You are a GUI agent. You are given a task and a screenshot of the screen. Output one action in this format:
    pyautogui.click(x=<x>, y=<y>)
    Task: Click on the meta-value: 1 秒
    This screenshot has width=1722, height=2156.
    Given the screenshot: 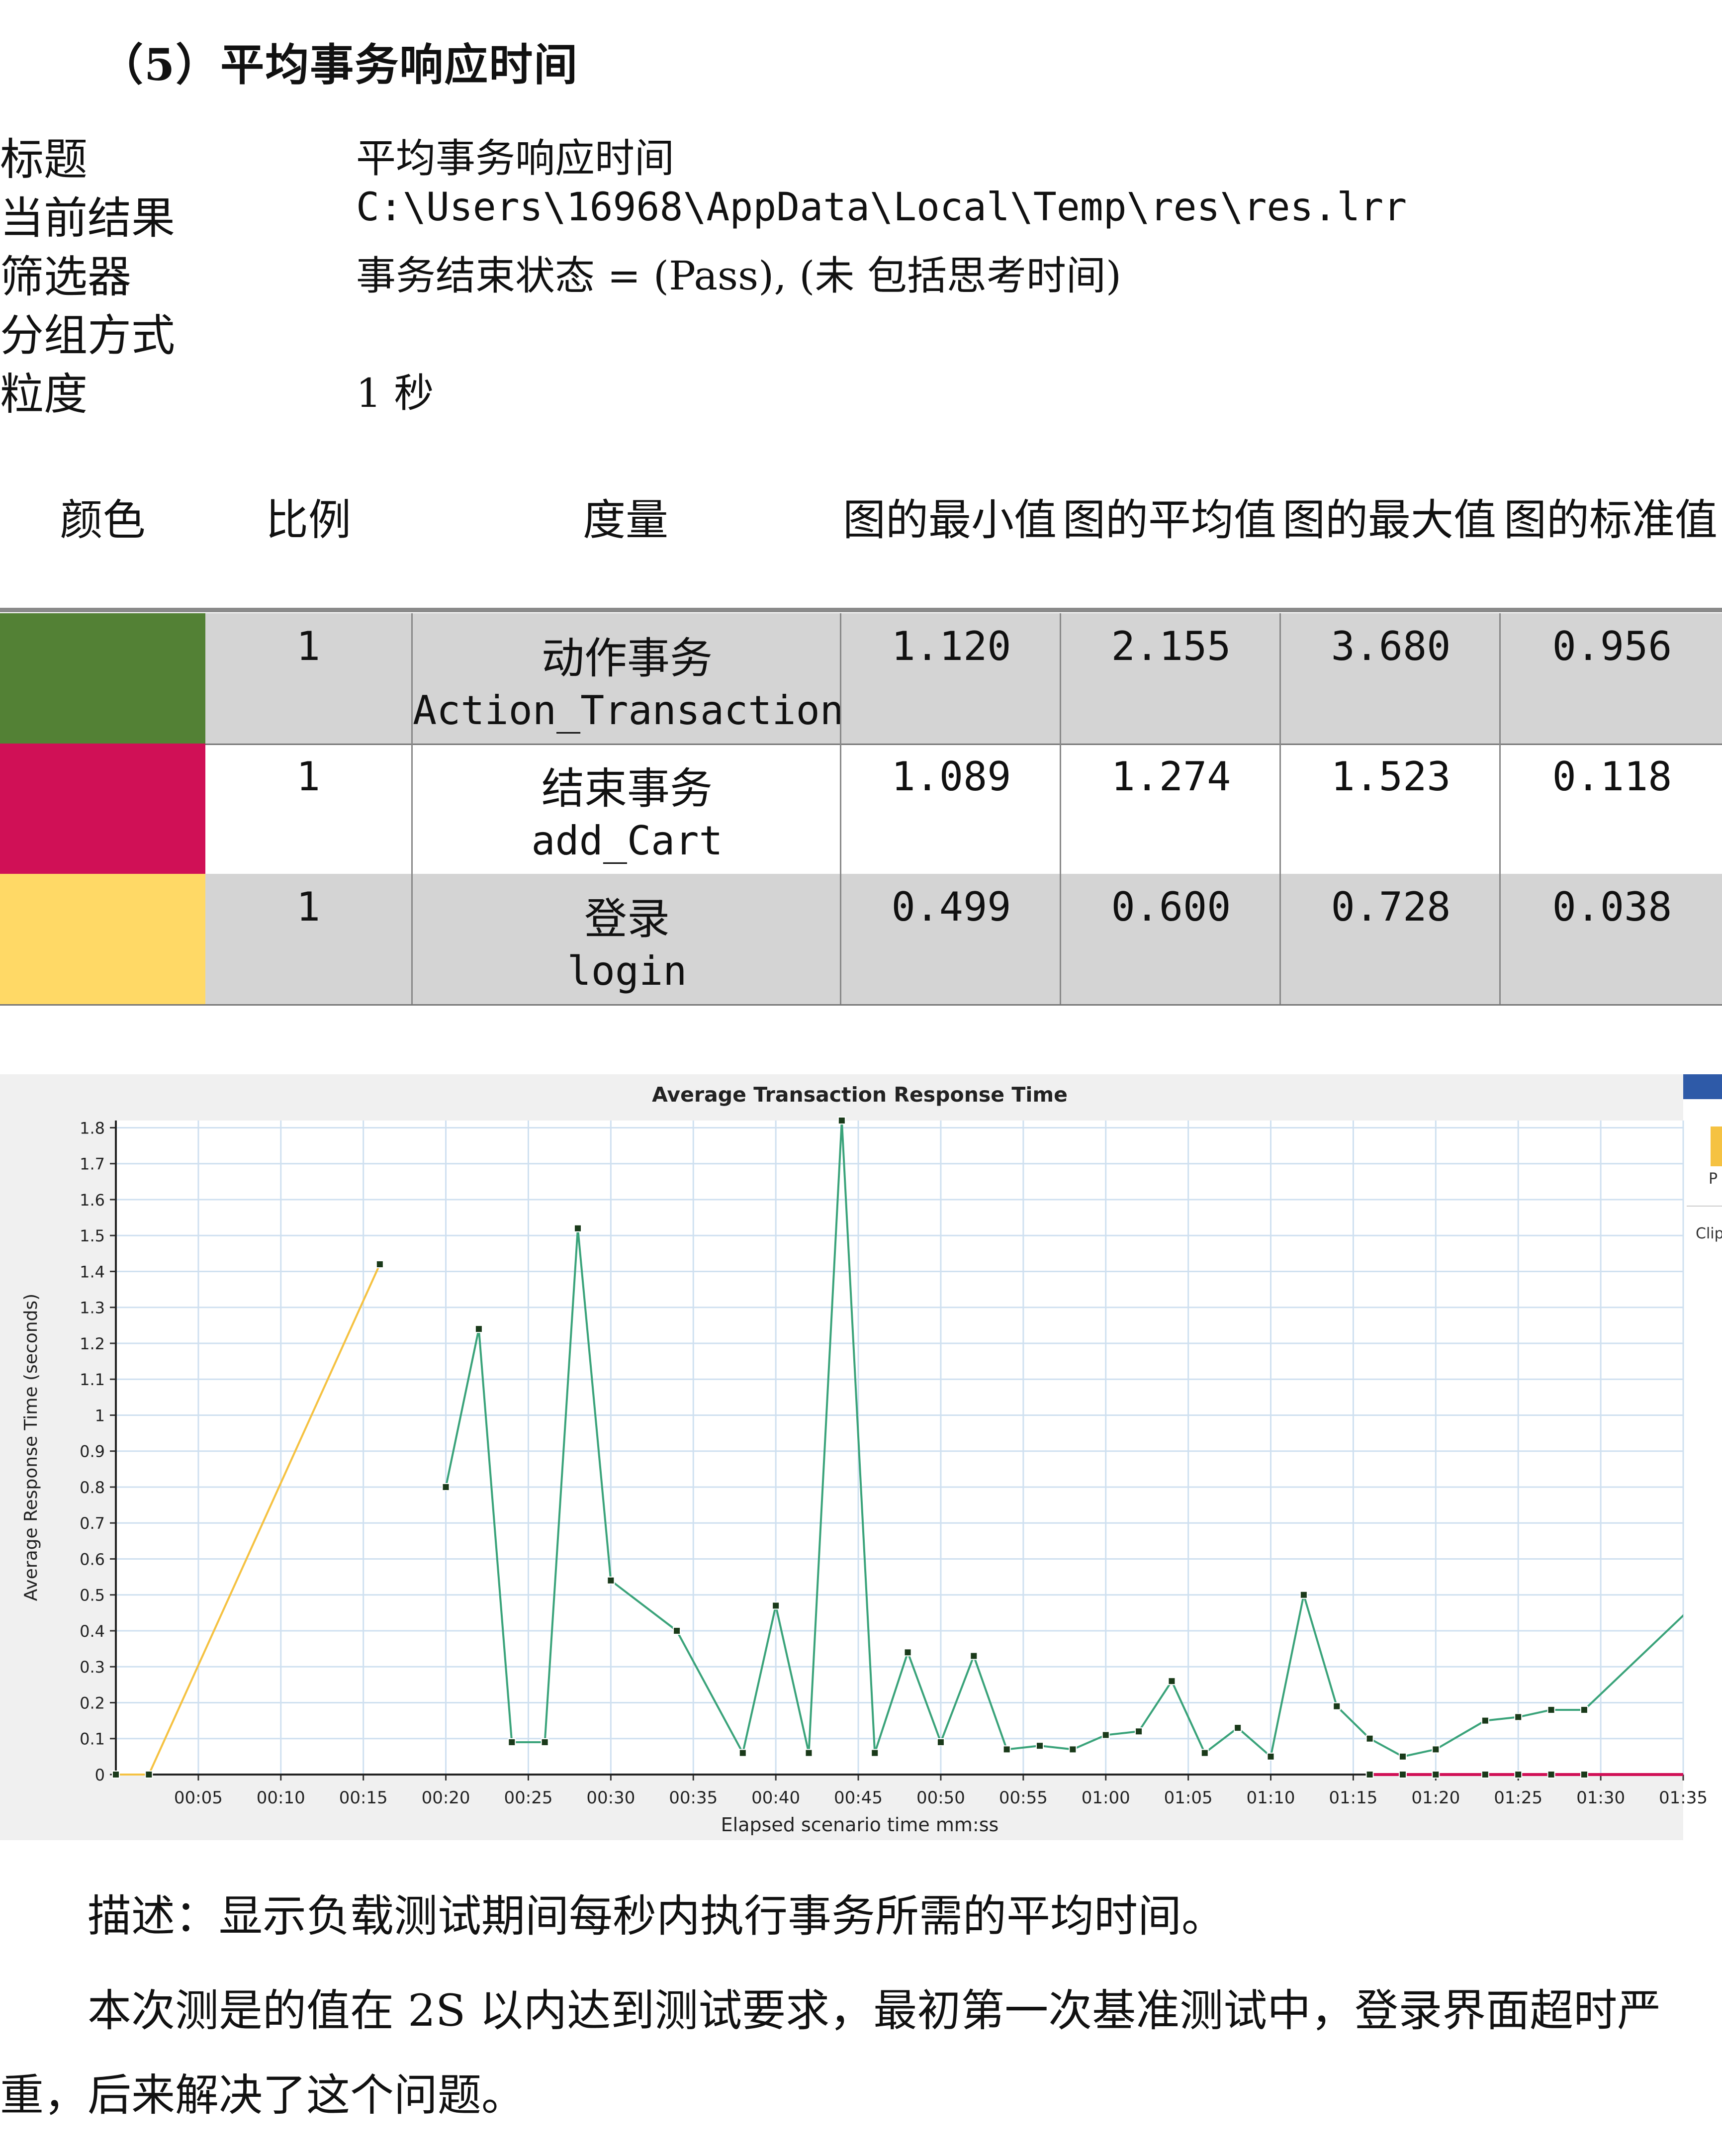 What is the action you would take?
    pyautogui.click(x=395, y=393)
    